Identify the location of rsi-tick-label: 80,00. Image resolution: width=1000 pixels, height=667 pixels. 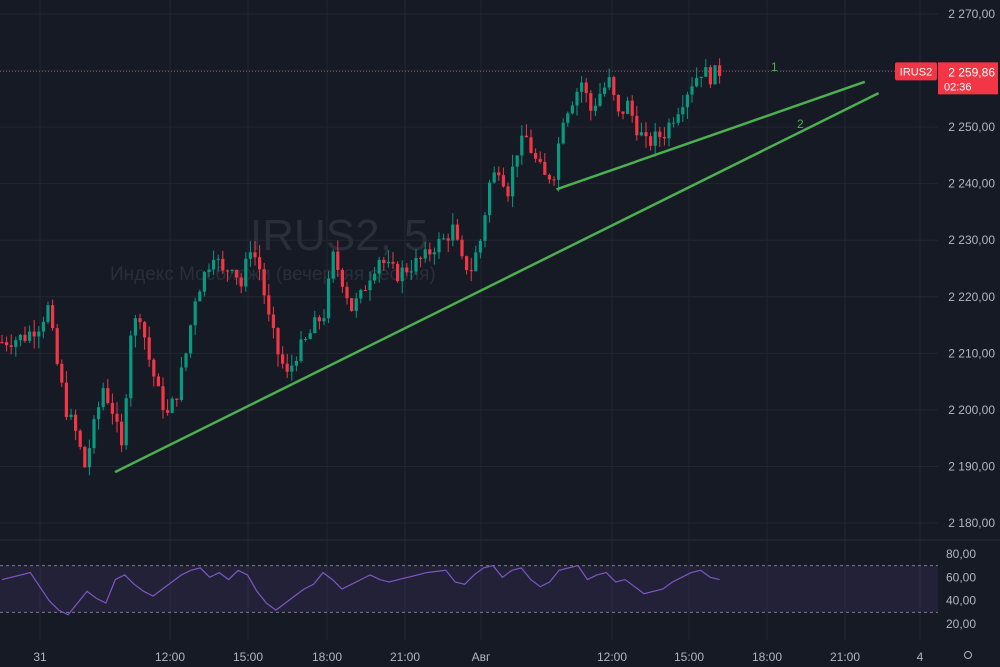
(961, 554).